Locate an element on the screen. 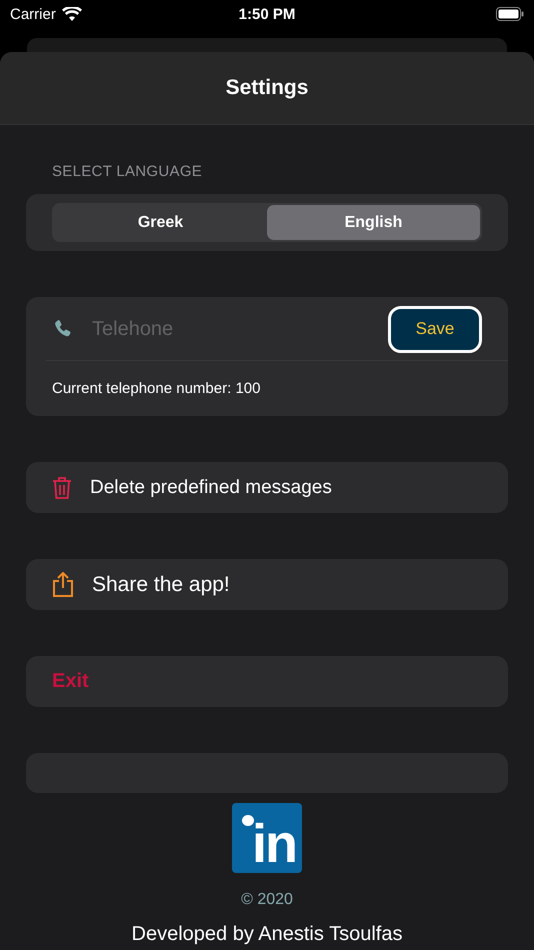 The width and height of the screenshot is (534, 950). sheet-title: Settings is located at coordinates (267, 88).